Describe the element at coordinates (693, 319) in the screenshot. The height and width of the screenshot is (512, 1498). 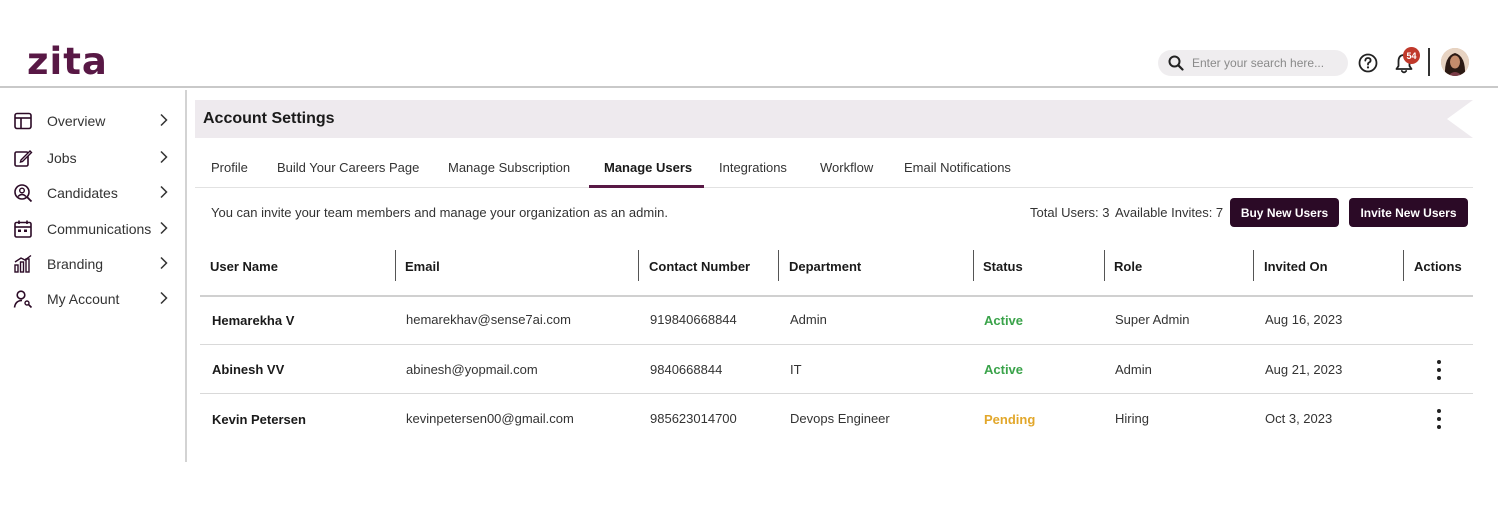
I see `user-contact: 919840668844` at that location.